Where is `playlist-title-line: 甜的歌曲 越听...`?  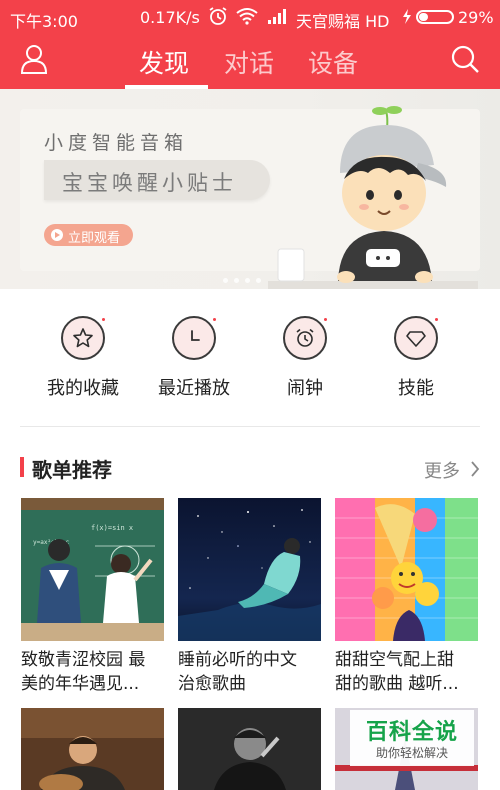
playlist-title-line: 甜的歌曲 越听... is located at coordinates (397, 684).